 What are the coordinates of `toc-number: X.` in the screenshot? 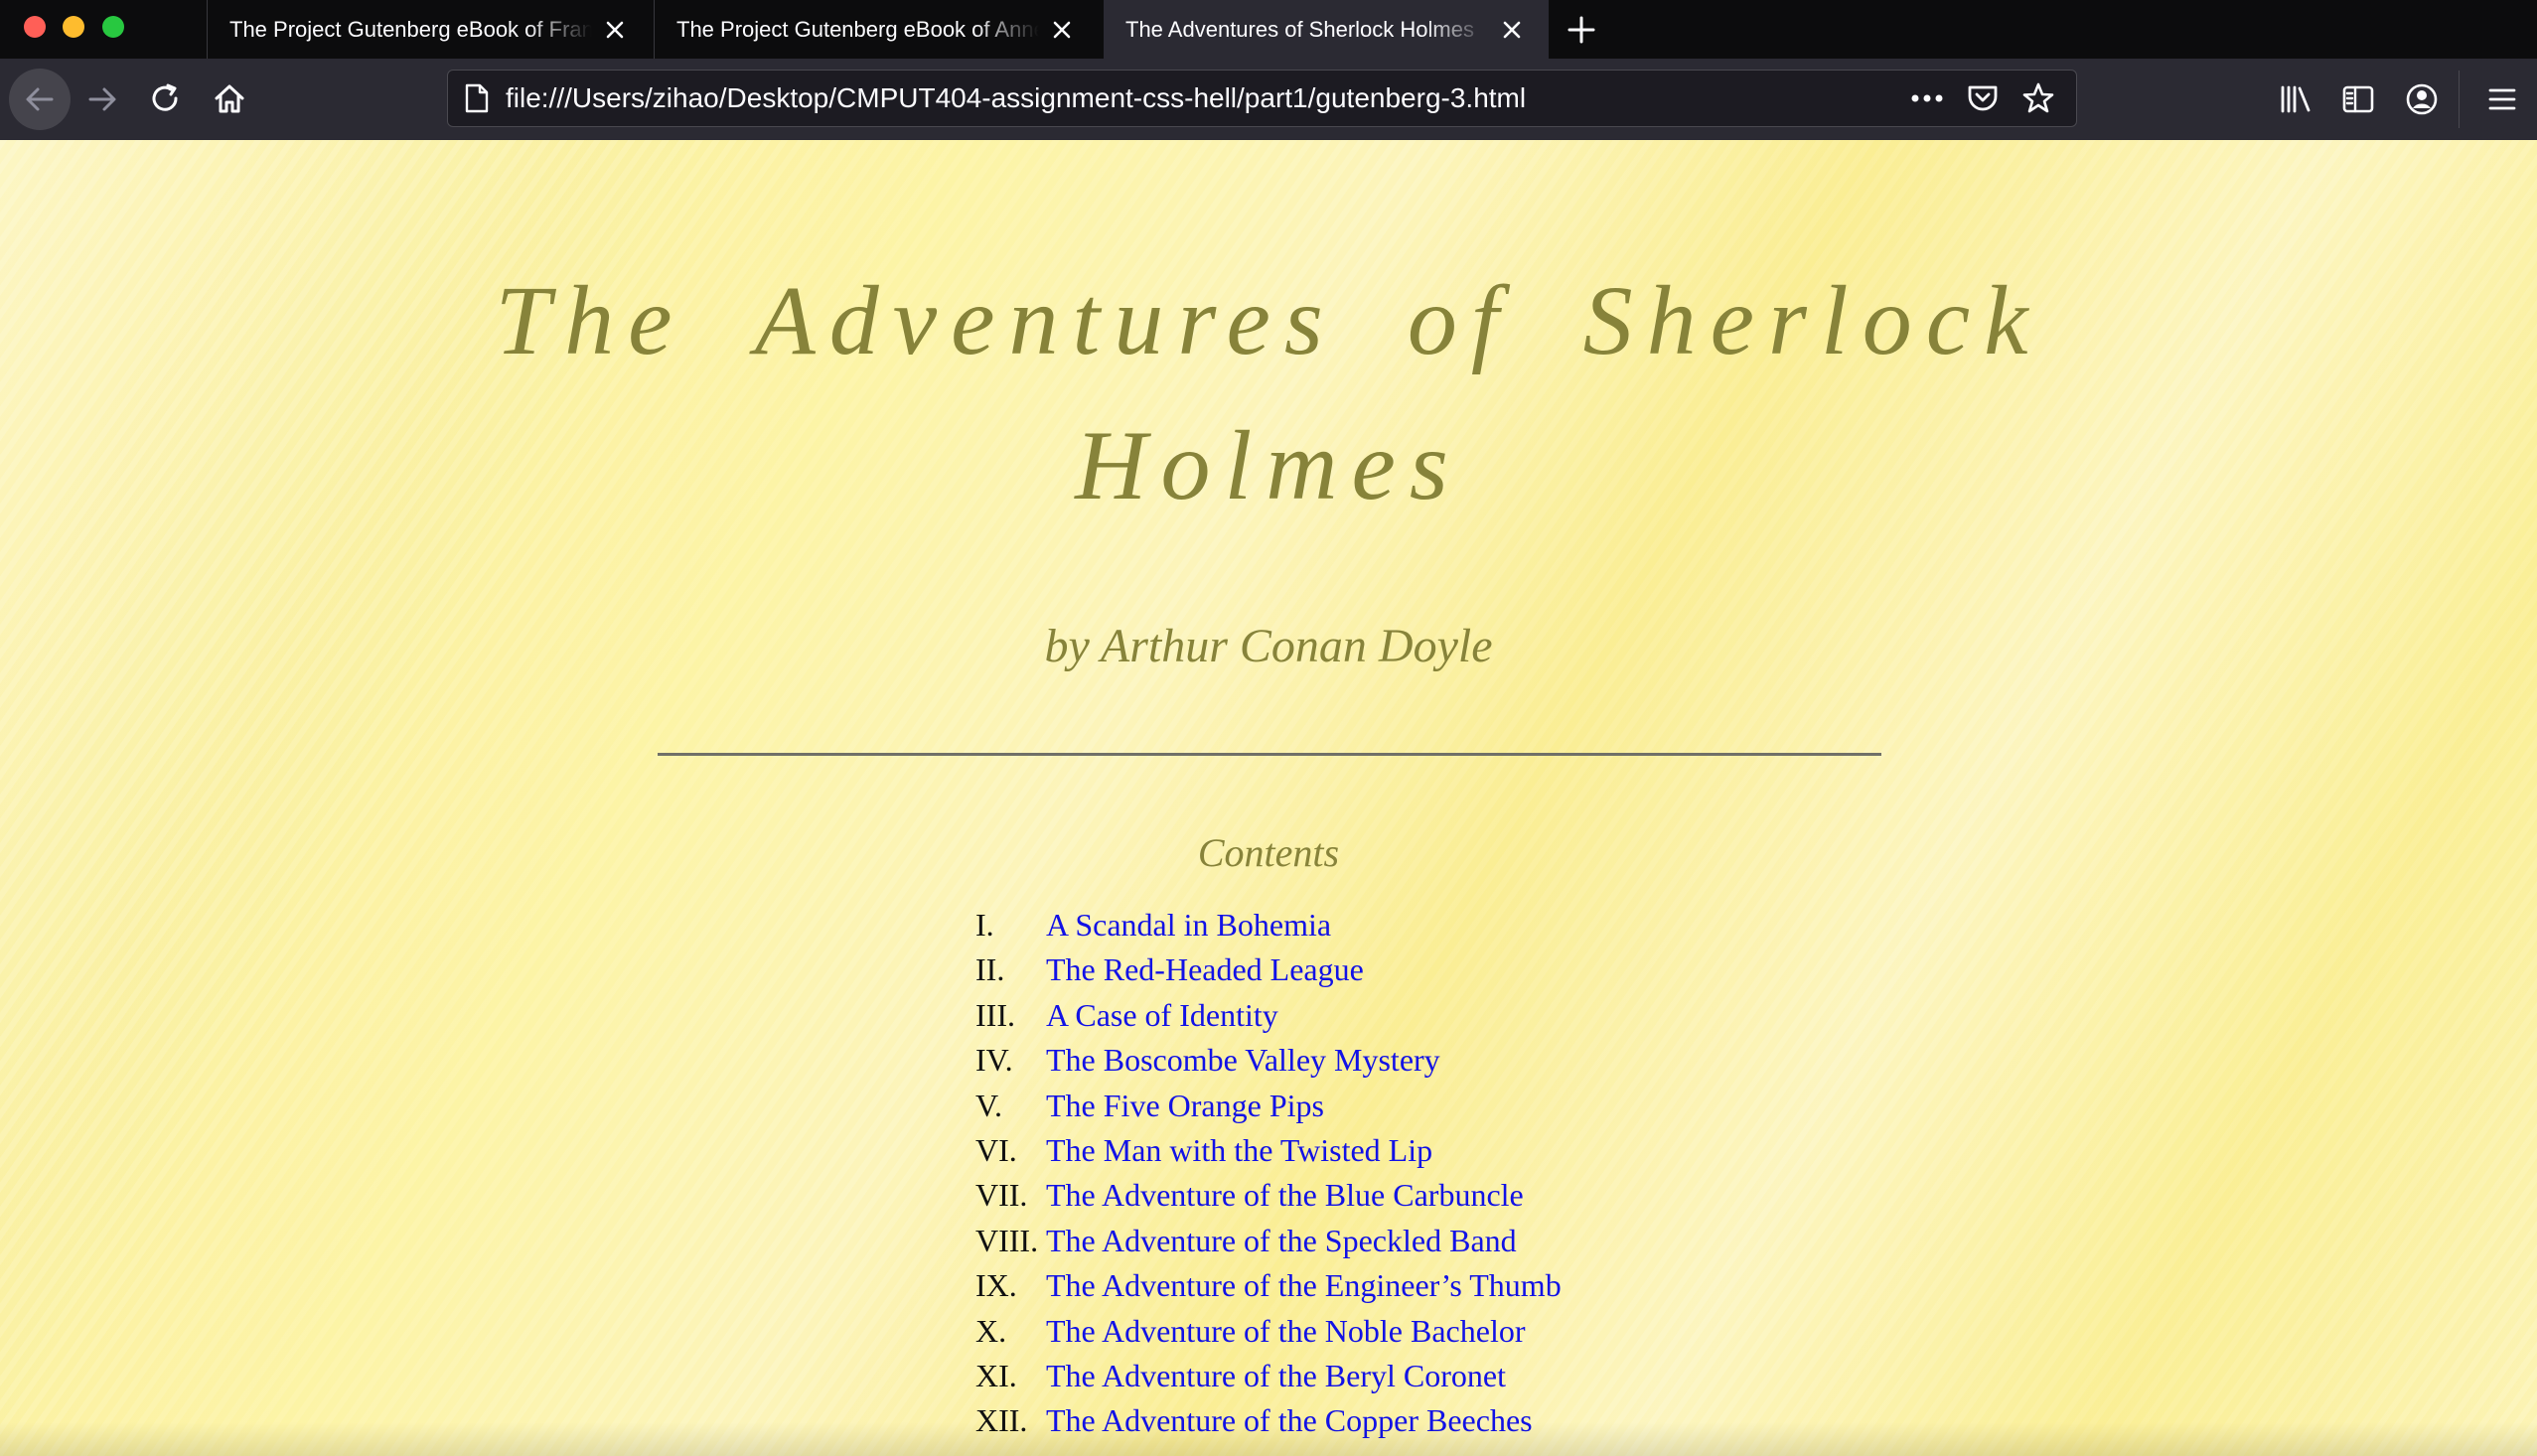 It's located at (991, 1330).